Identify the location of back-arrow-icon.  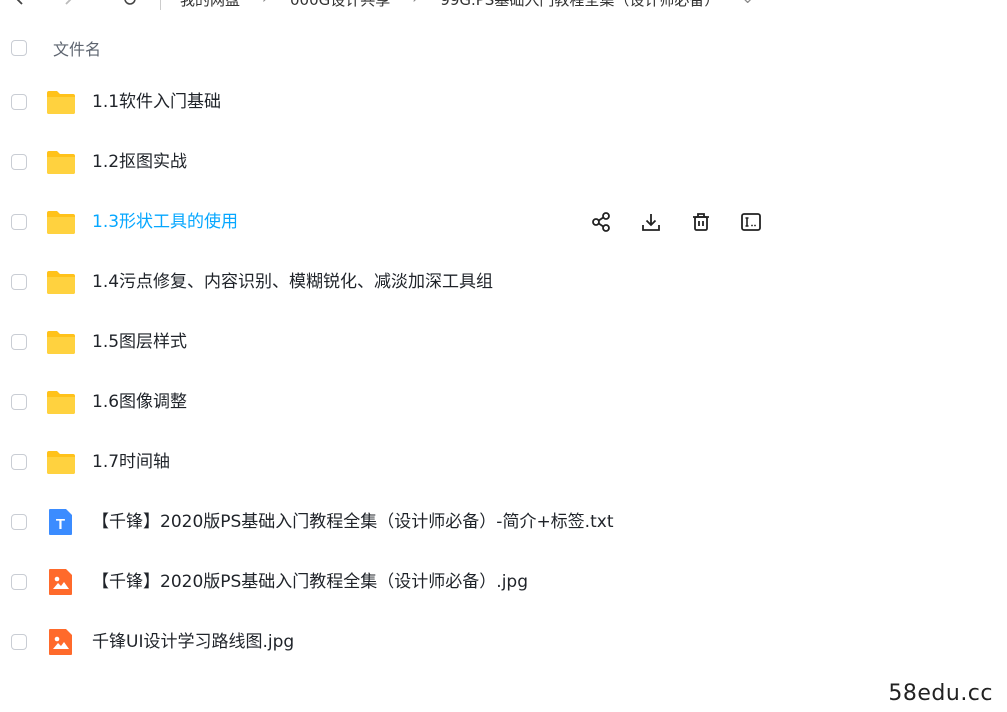
(20, 4).